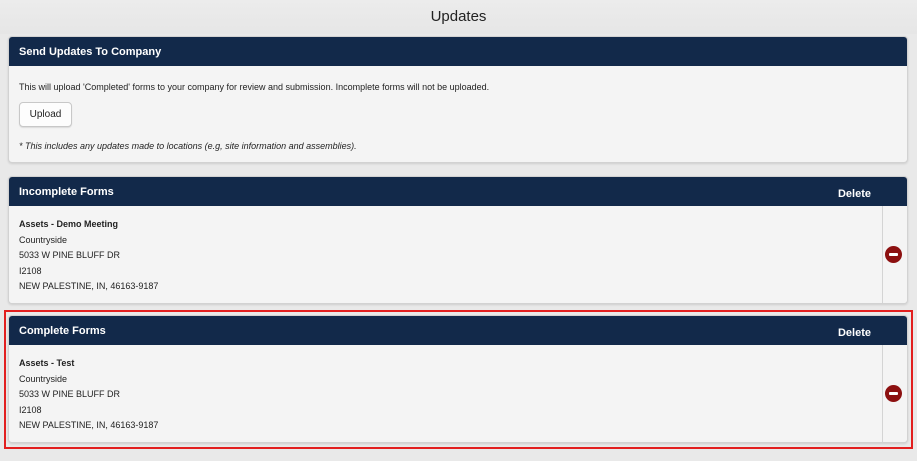 The width and height of the screenshot is (917, 461). What do you see at coordinates (458, 17) in the screenshot?
I see `page-title: Updates` at bounding box center [458, 17].